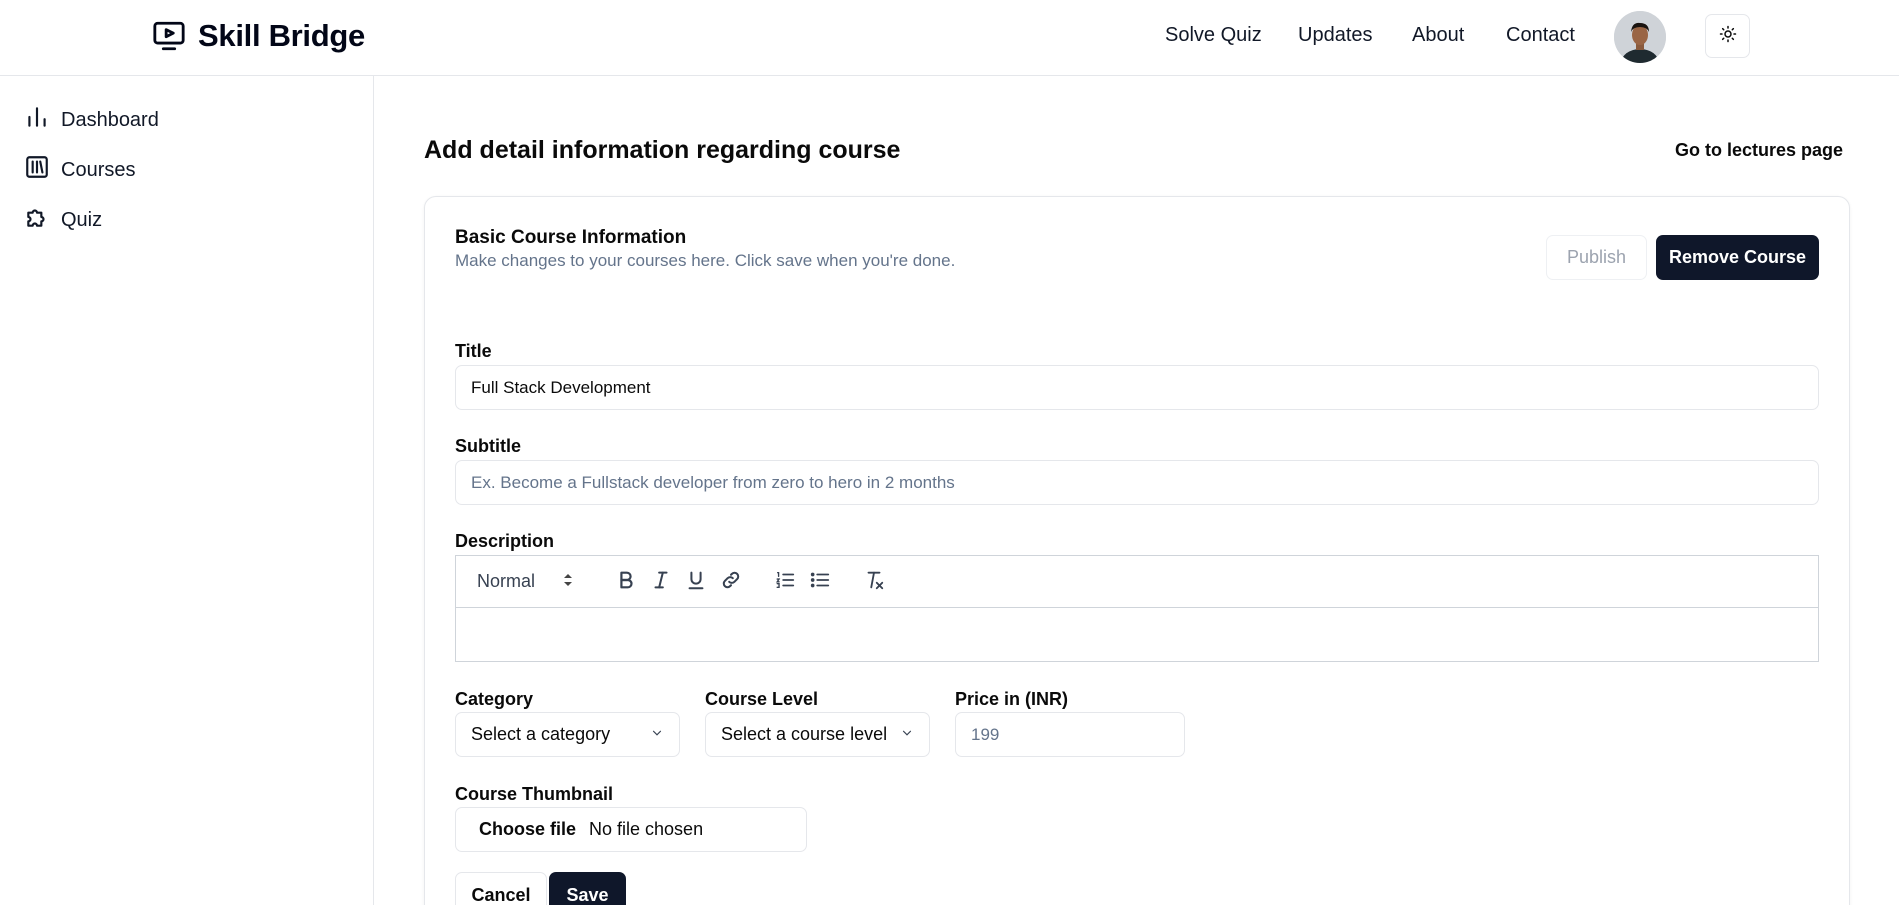  I want to click on nav-about: About, so click(1438, 35).